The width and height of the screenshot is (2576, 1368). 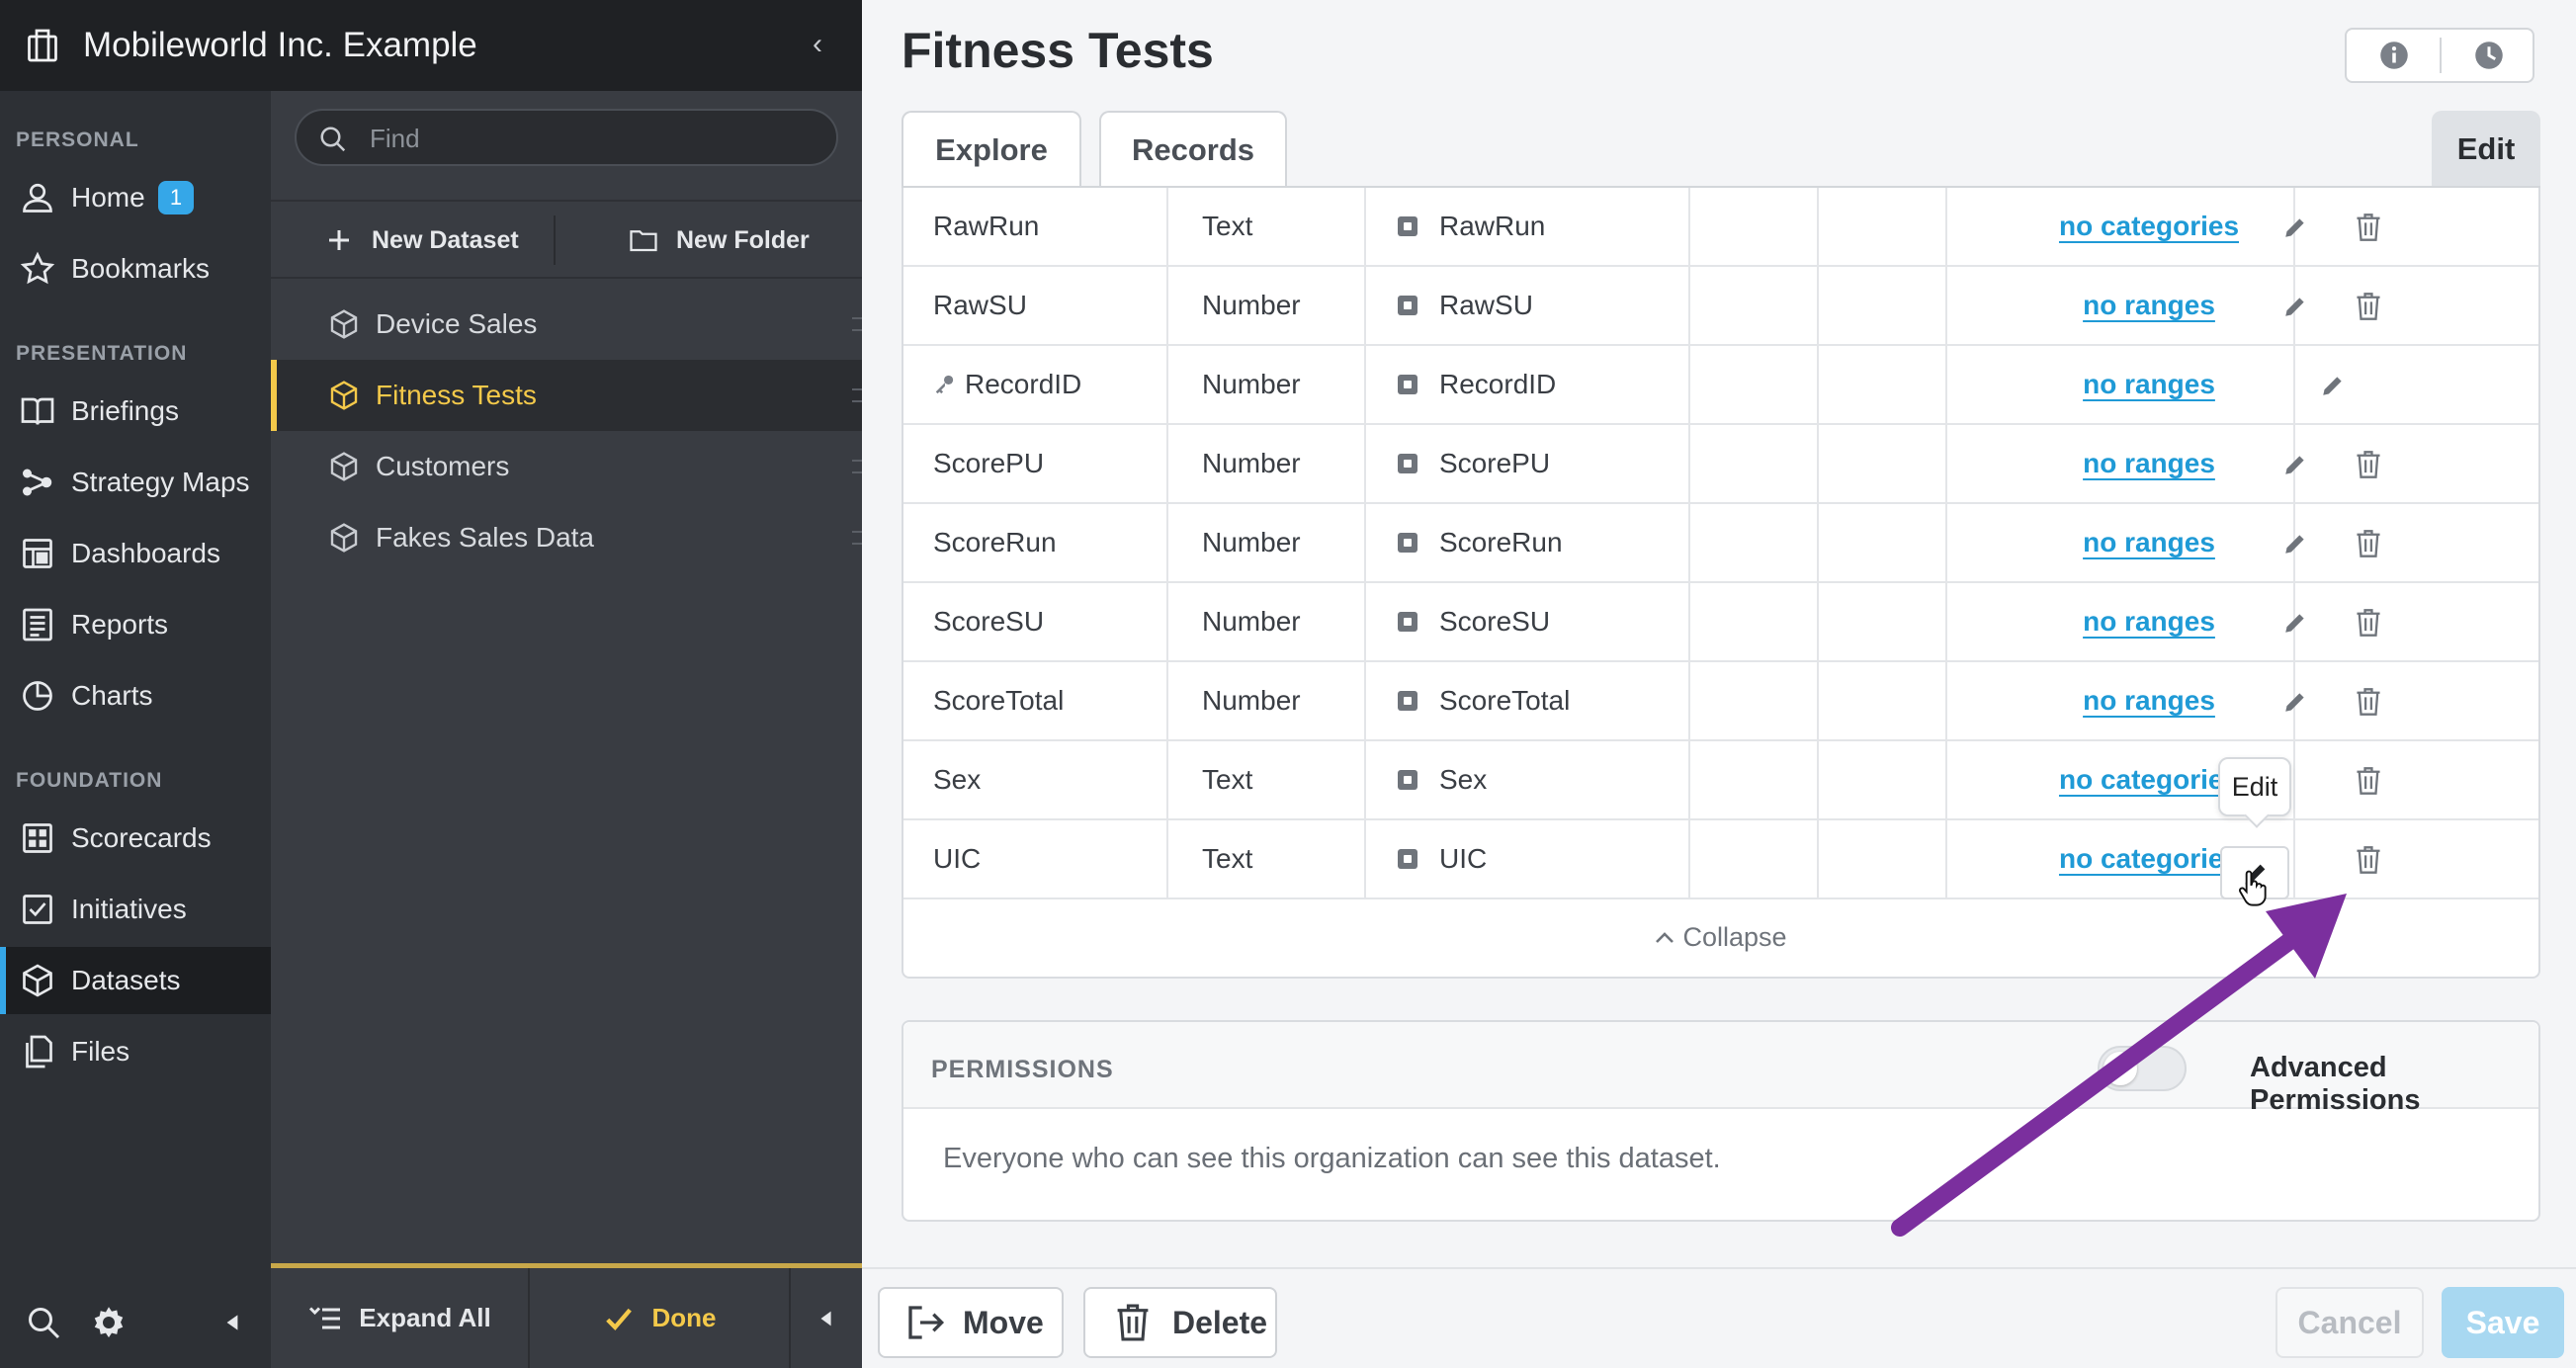 What do you see at coordinates (2394, 56) in the screenshot?
I see `info-button` at bounding box center [2394, 56].